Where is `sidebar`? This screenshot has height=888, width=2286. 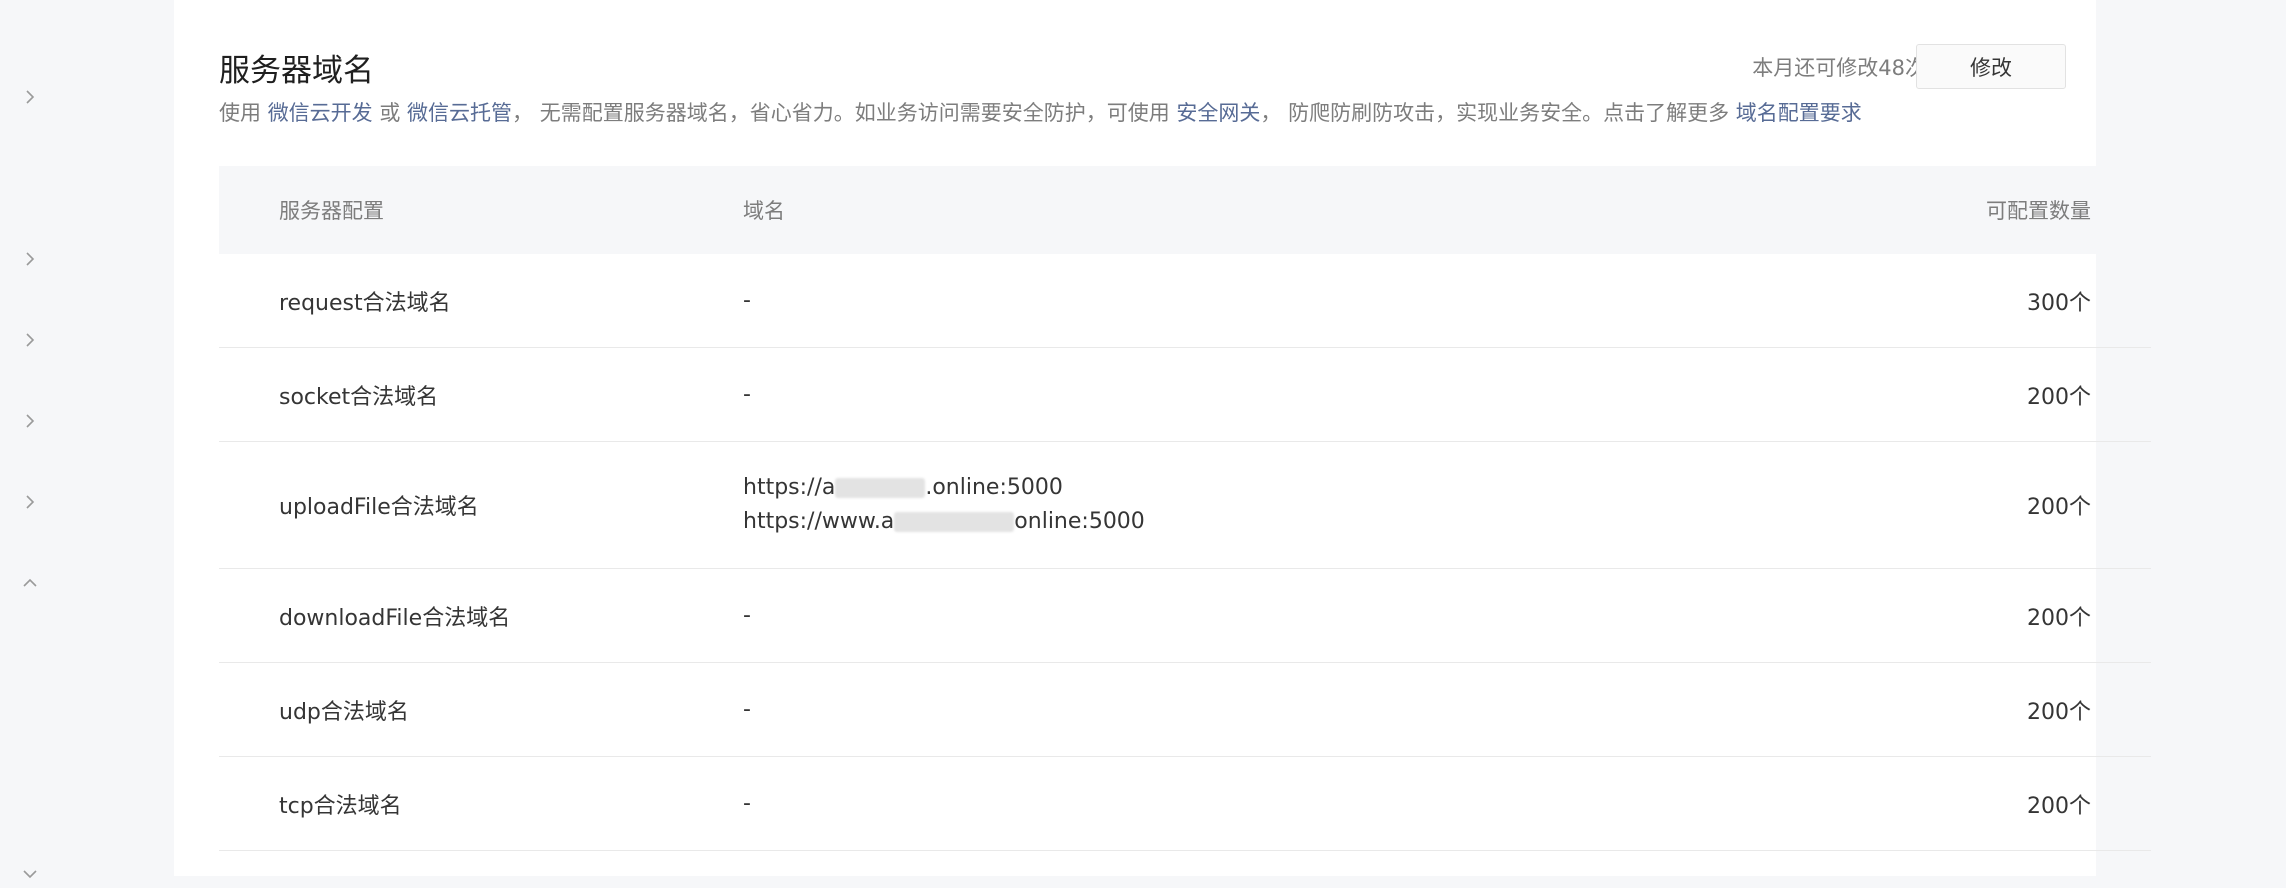 sidebar is located at coordinates (86, 439).